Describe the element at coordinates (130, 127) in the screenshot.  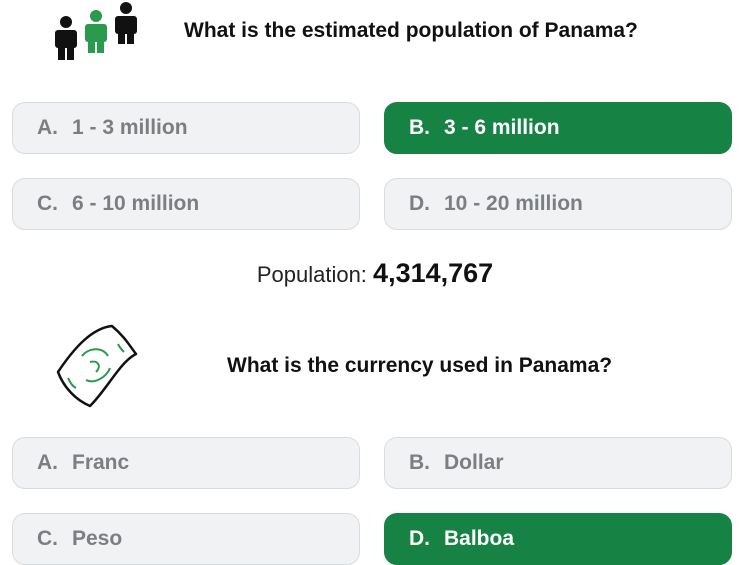
I see `option-text: 1 - 3 million` at that location.